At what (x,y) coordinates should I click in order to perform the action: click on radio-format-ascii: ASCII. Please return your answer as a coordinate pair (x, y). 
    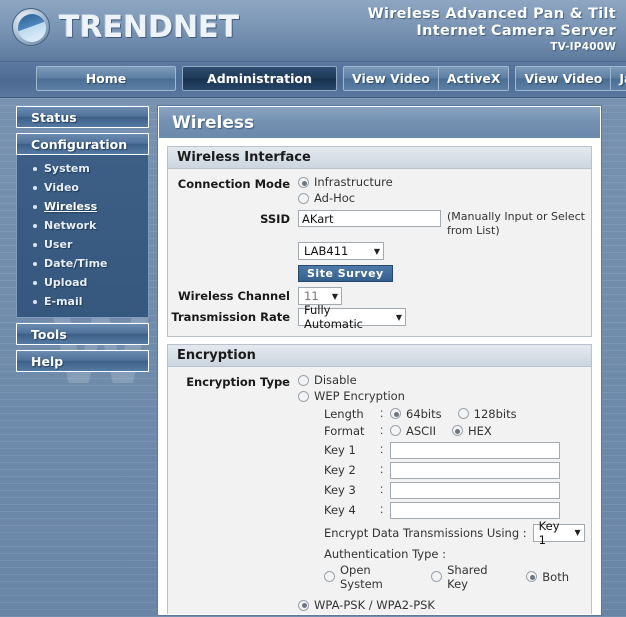
    Looking at the image, I should click on (413, 431).